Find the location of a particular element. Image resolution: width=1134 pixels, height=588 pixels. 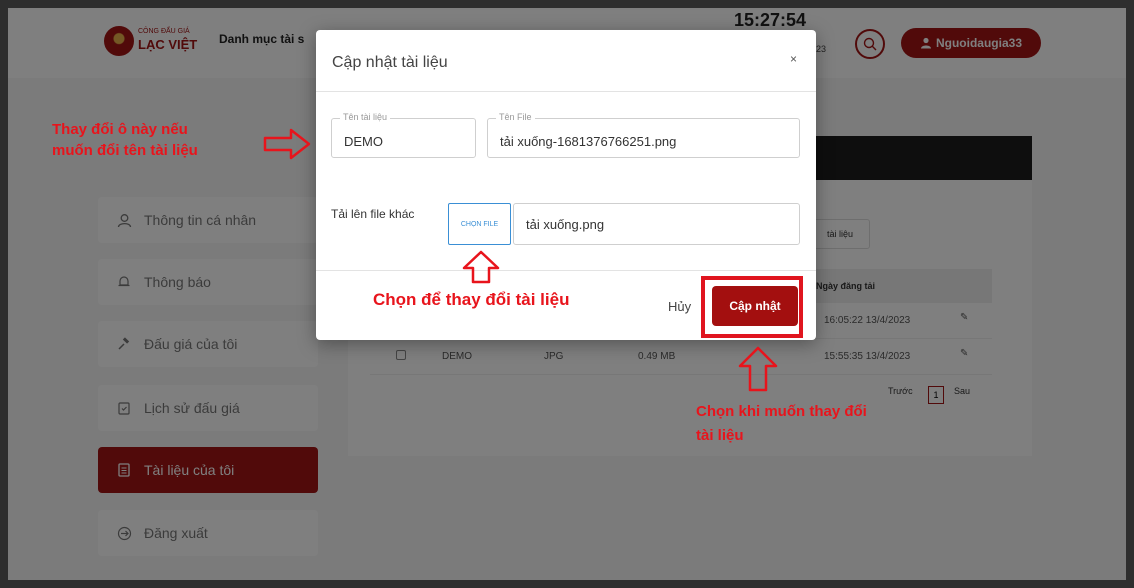

file-name-legend: Tên File is located at coordinates (515, 117).